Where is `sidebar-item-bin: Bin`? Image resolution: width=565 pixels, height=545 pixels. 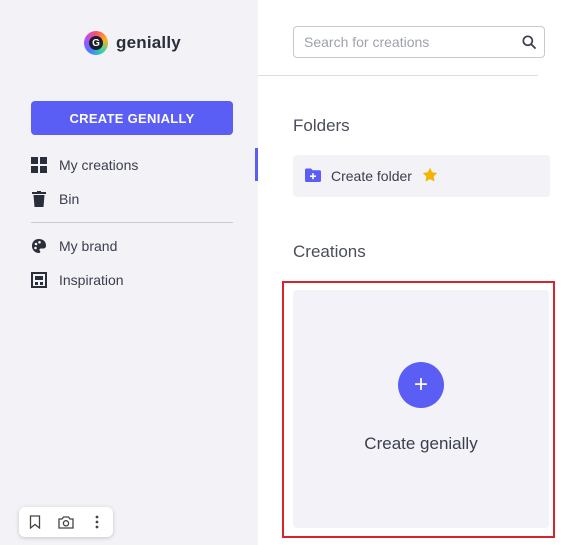
sidebar-item-bin: Bin is located at coordinates (131, 199).